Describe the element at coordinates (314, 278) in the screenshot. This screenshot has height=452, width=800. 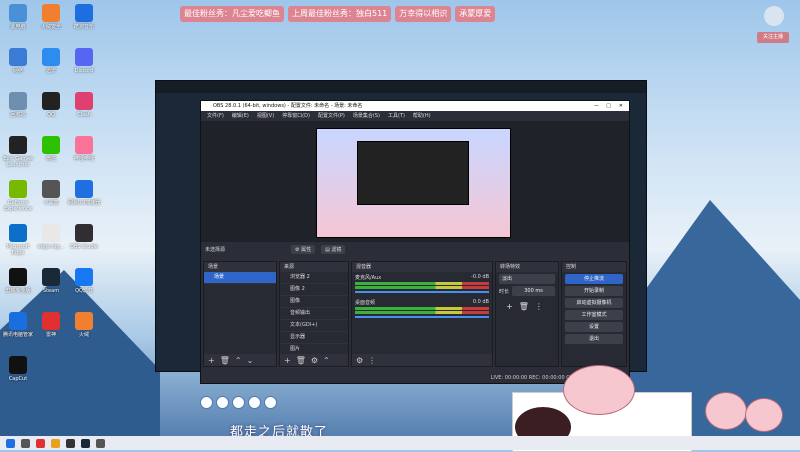
I see `source-item: 浏览器 2` at that location.